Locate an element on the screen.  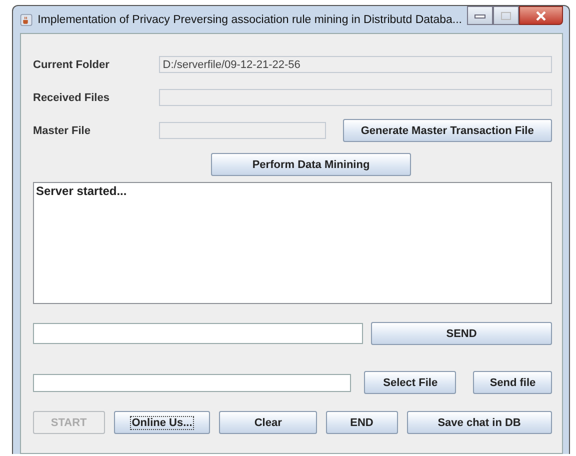
select-file-button: Select File is located at coordinates (410, 382).